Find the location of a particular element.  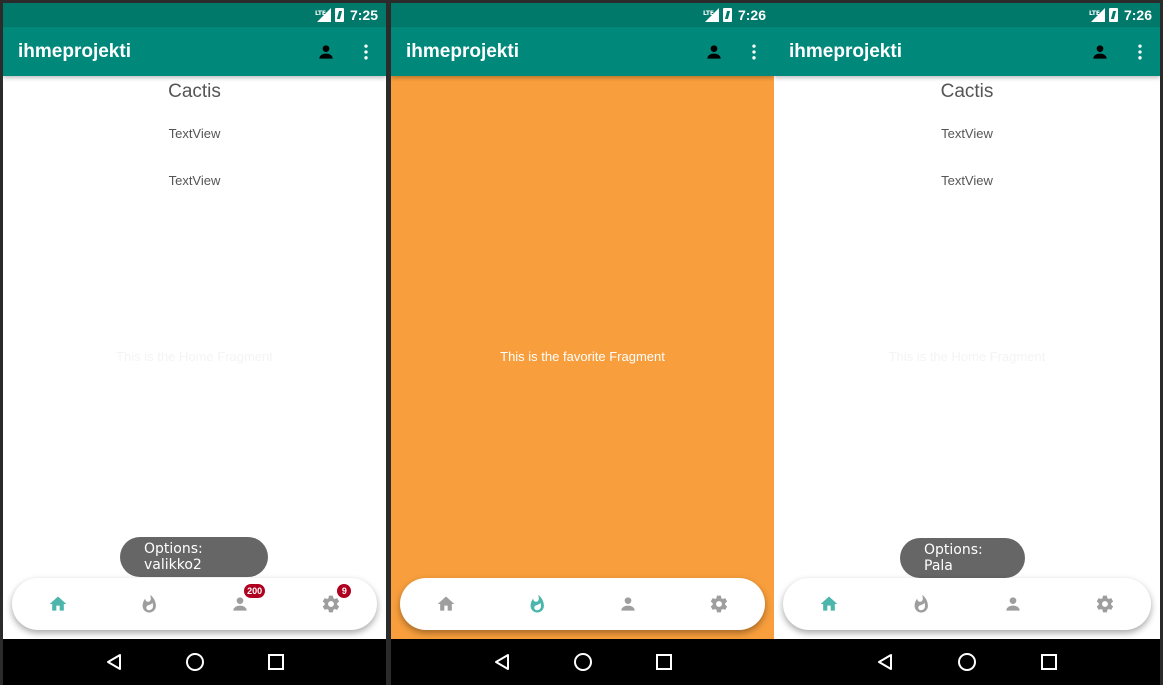

fragment-label: This is the favorite Fragment is located at coordinates (582, 356).